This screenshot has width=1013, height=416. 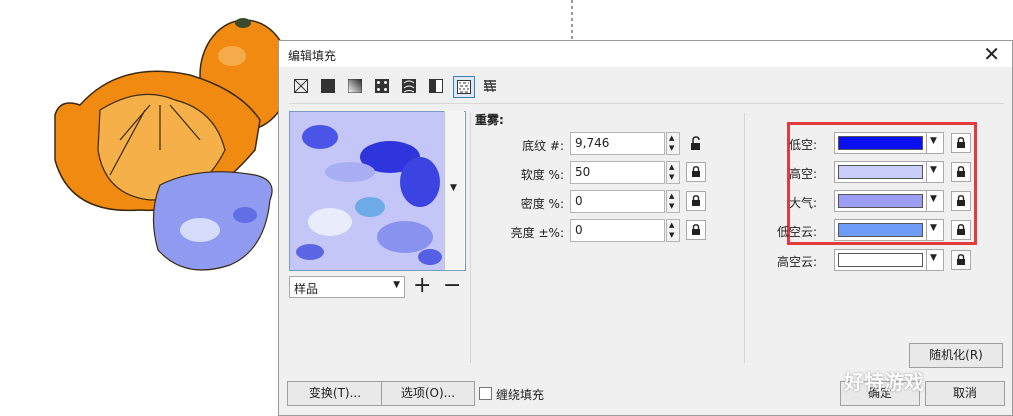 I want to click on color-picker-low-sky: ▼, so click(x=889, y=143).